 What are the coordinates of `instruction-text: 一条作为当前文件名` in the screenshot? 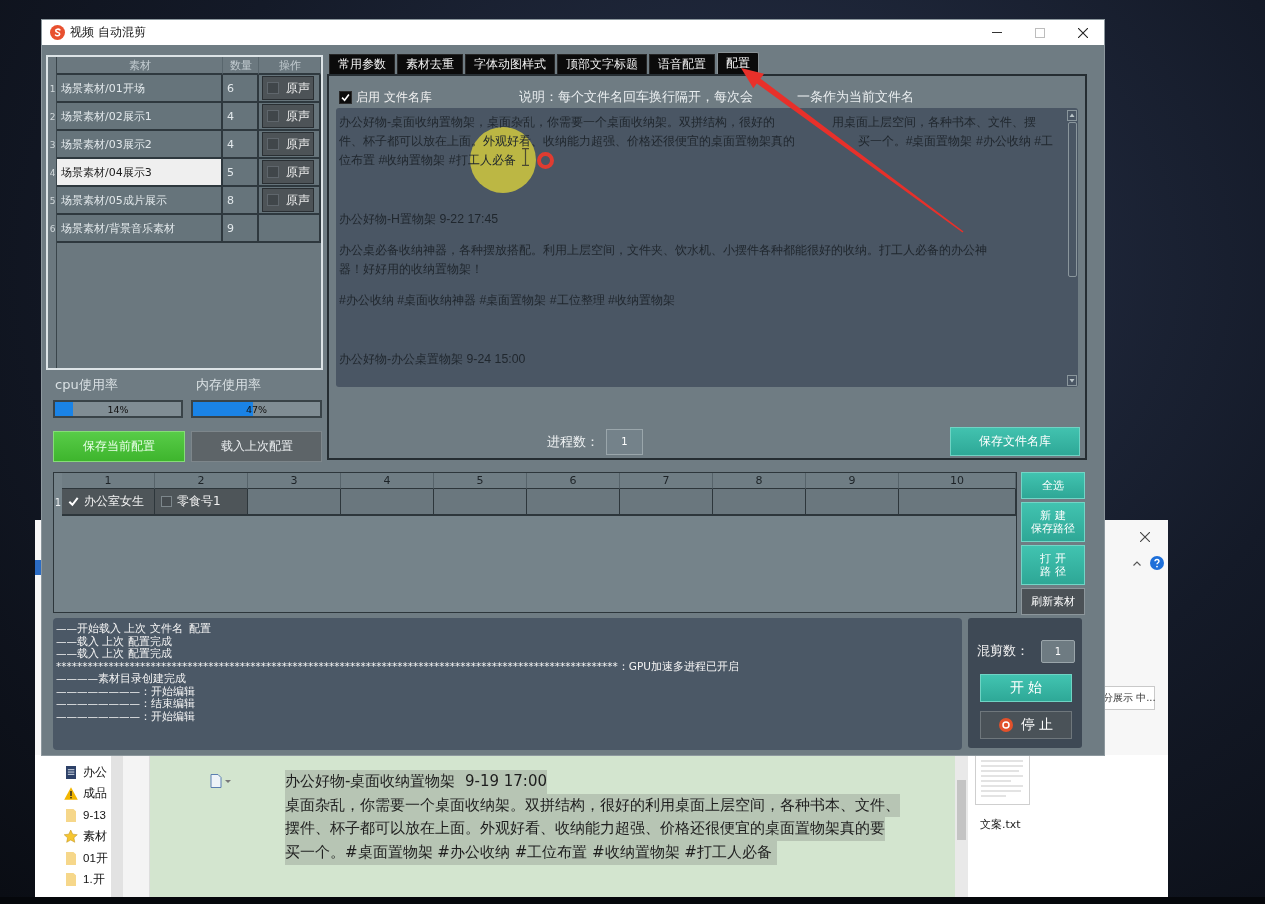 It's located at (855, 97).